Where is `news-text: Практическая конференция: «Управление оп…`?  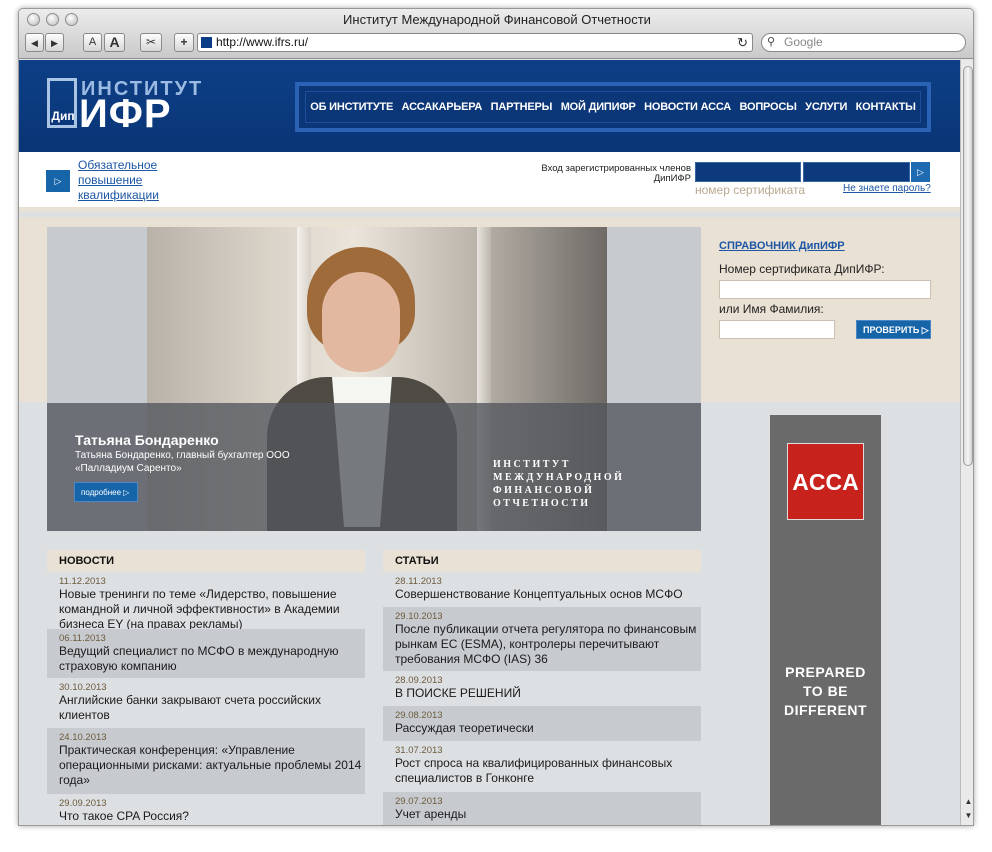 news-text: Практическая конференция: «Управление оп… is located at coordinates (212, 765).